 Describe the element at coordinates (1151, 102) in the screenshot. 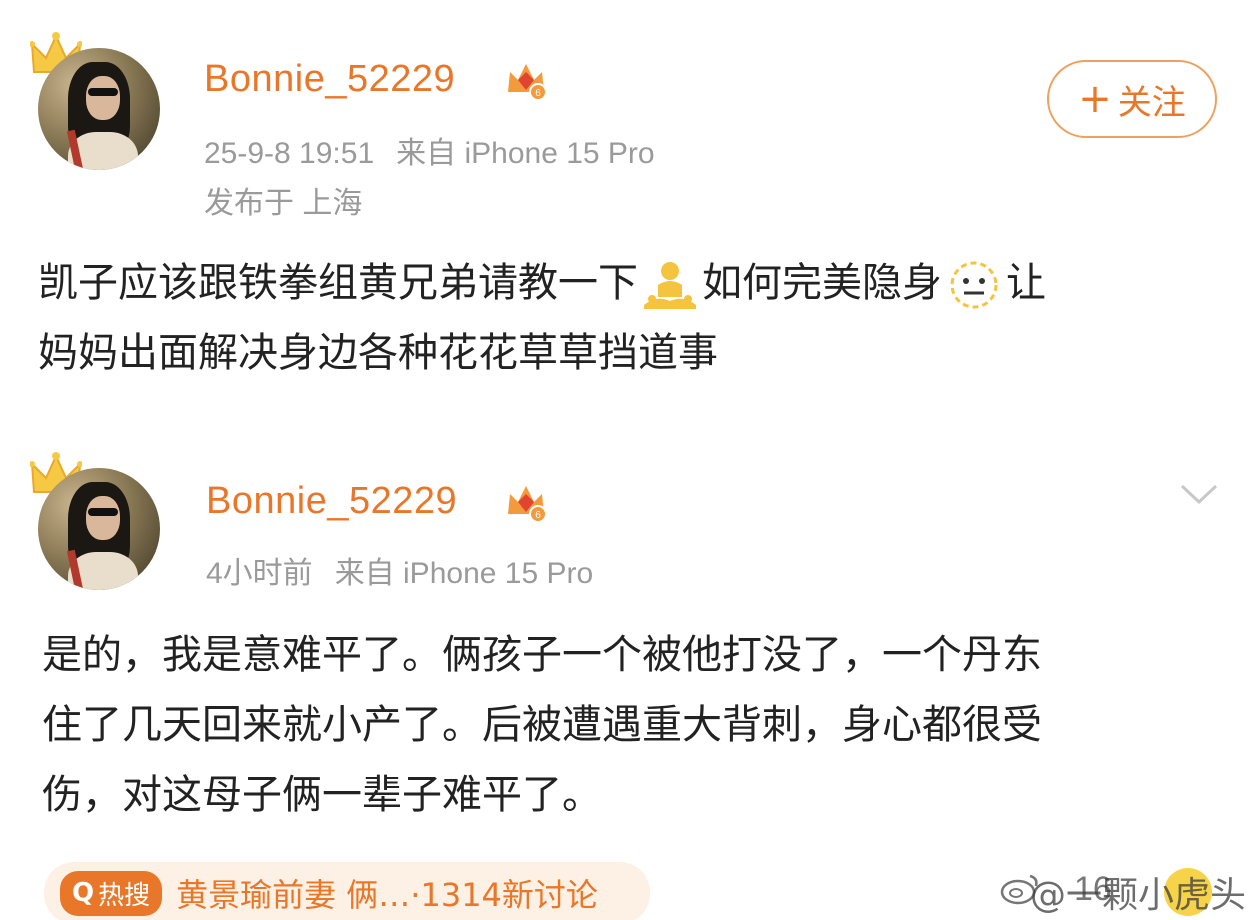

I see `follow-label: 关注` at that location.